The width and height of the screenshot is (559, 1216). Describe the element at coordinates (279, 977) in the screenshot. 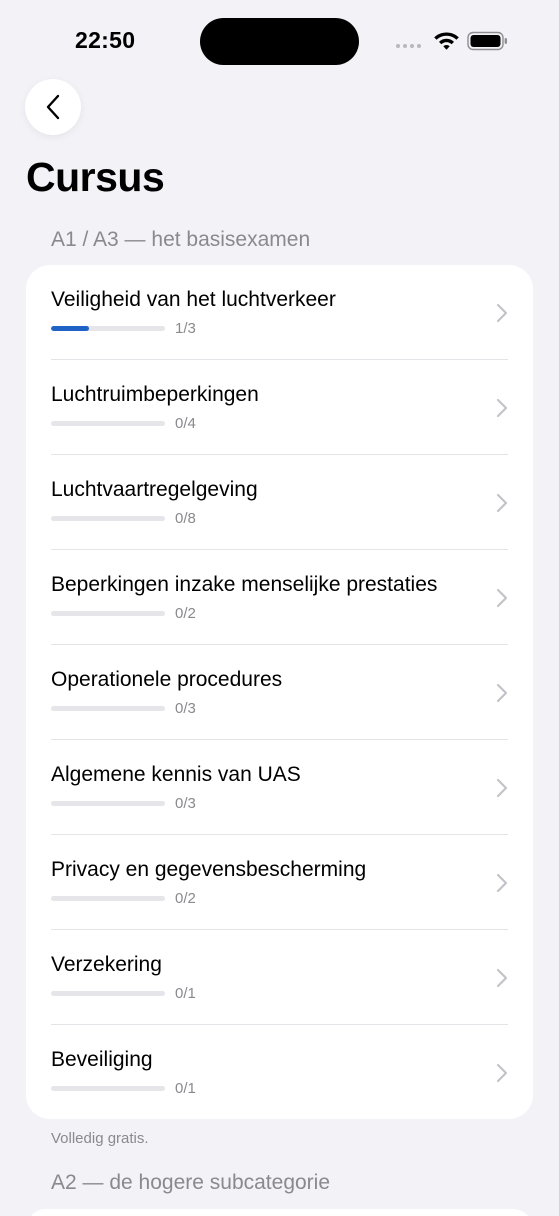

I see `course-row: Verzekering 0/1` at that location.